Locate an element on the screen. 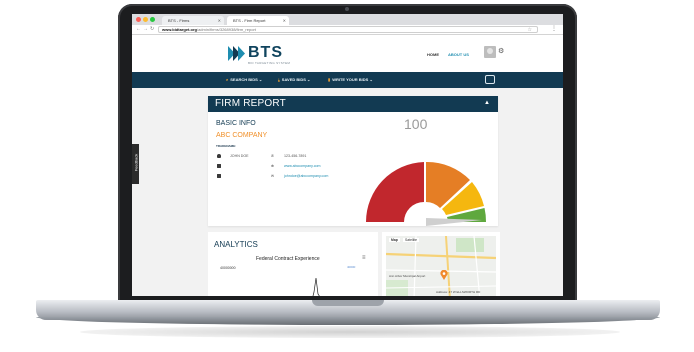 Image resolution: width=694 pixels, height=352 pixels. phone-number: 123-456-7891 is located at coordinates (295, 156).